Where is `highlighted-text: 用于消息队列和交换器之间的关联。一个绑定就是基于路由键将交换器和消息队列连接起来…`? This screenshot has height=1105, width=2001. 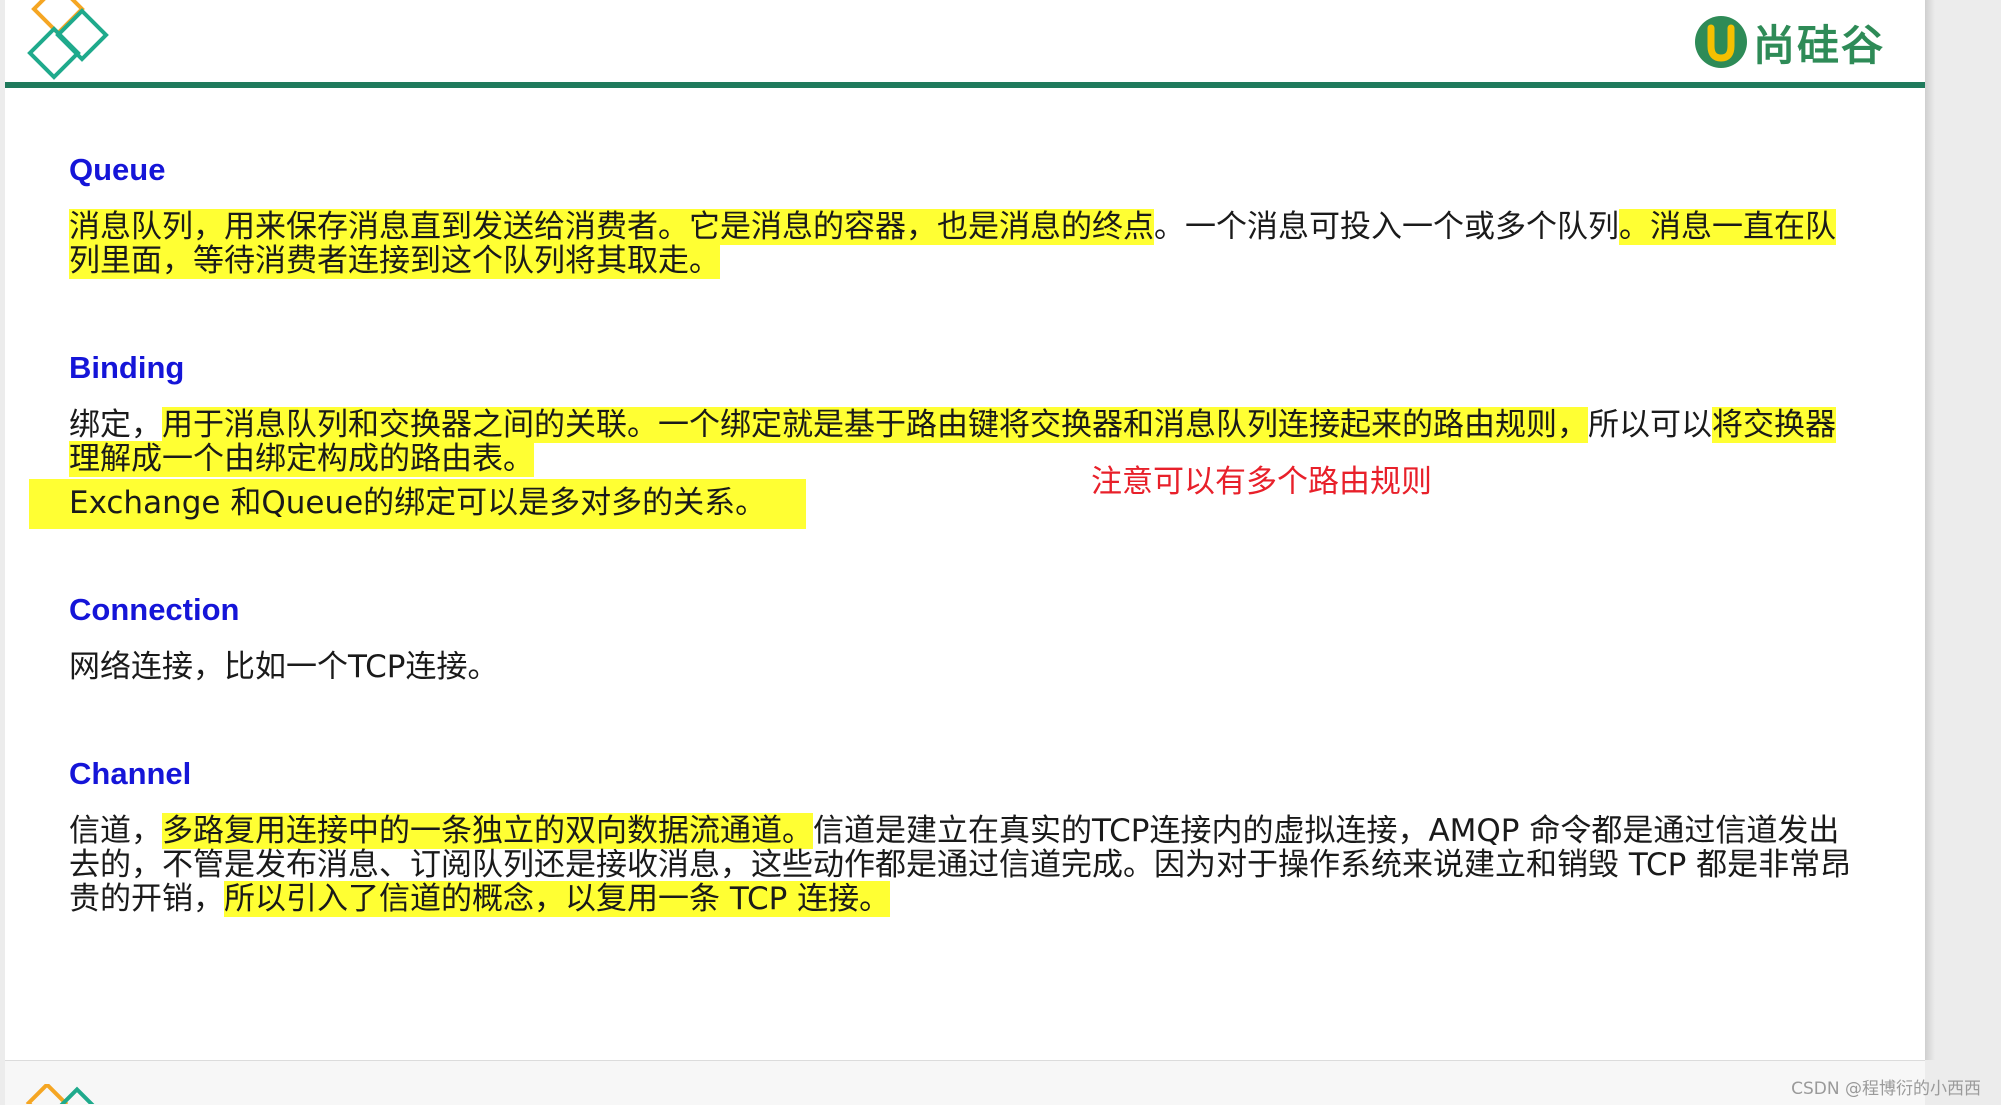
highlighted-text: 用于消息队列和交换器之间的关联。一个绑定就是基于路由键将交换器和消息队列连接起来… is located at coordinates (875, 425).